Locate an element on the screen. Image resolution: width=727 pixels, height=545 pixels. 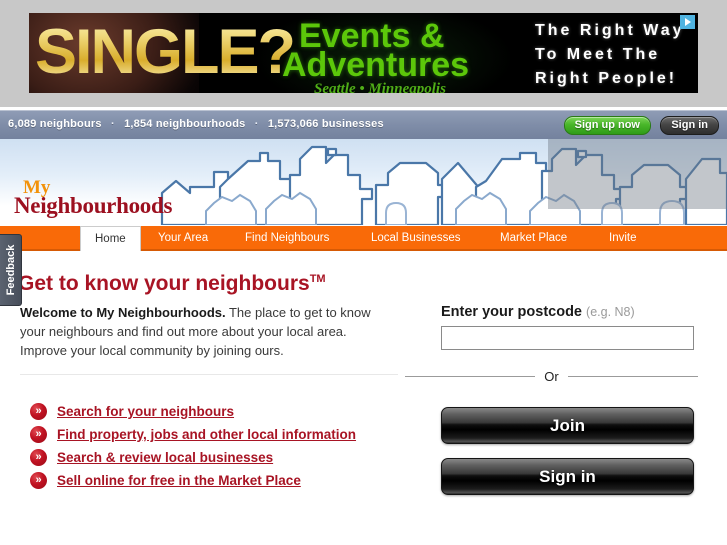
page-title-text: Get to know your neighbours is located at coordinates (164, 283).